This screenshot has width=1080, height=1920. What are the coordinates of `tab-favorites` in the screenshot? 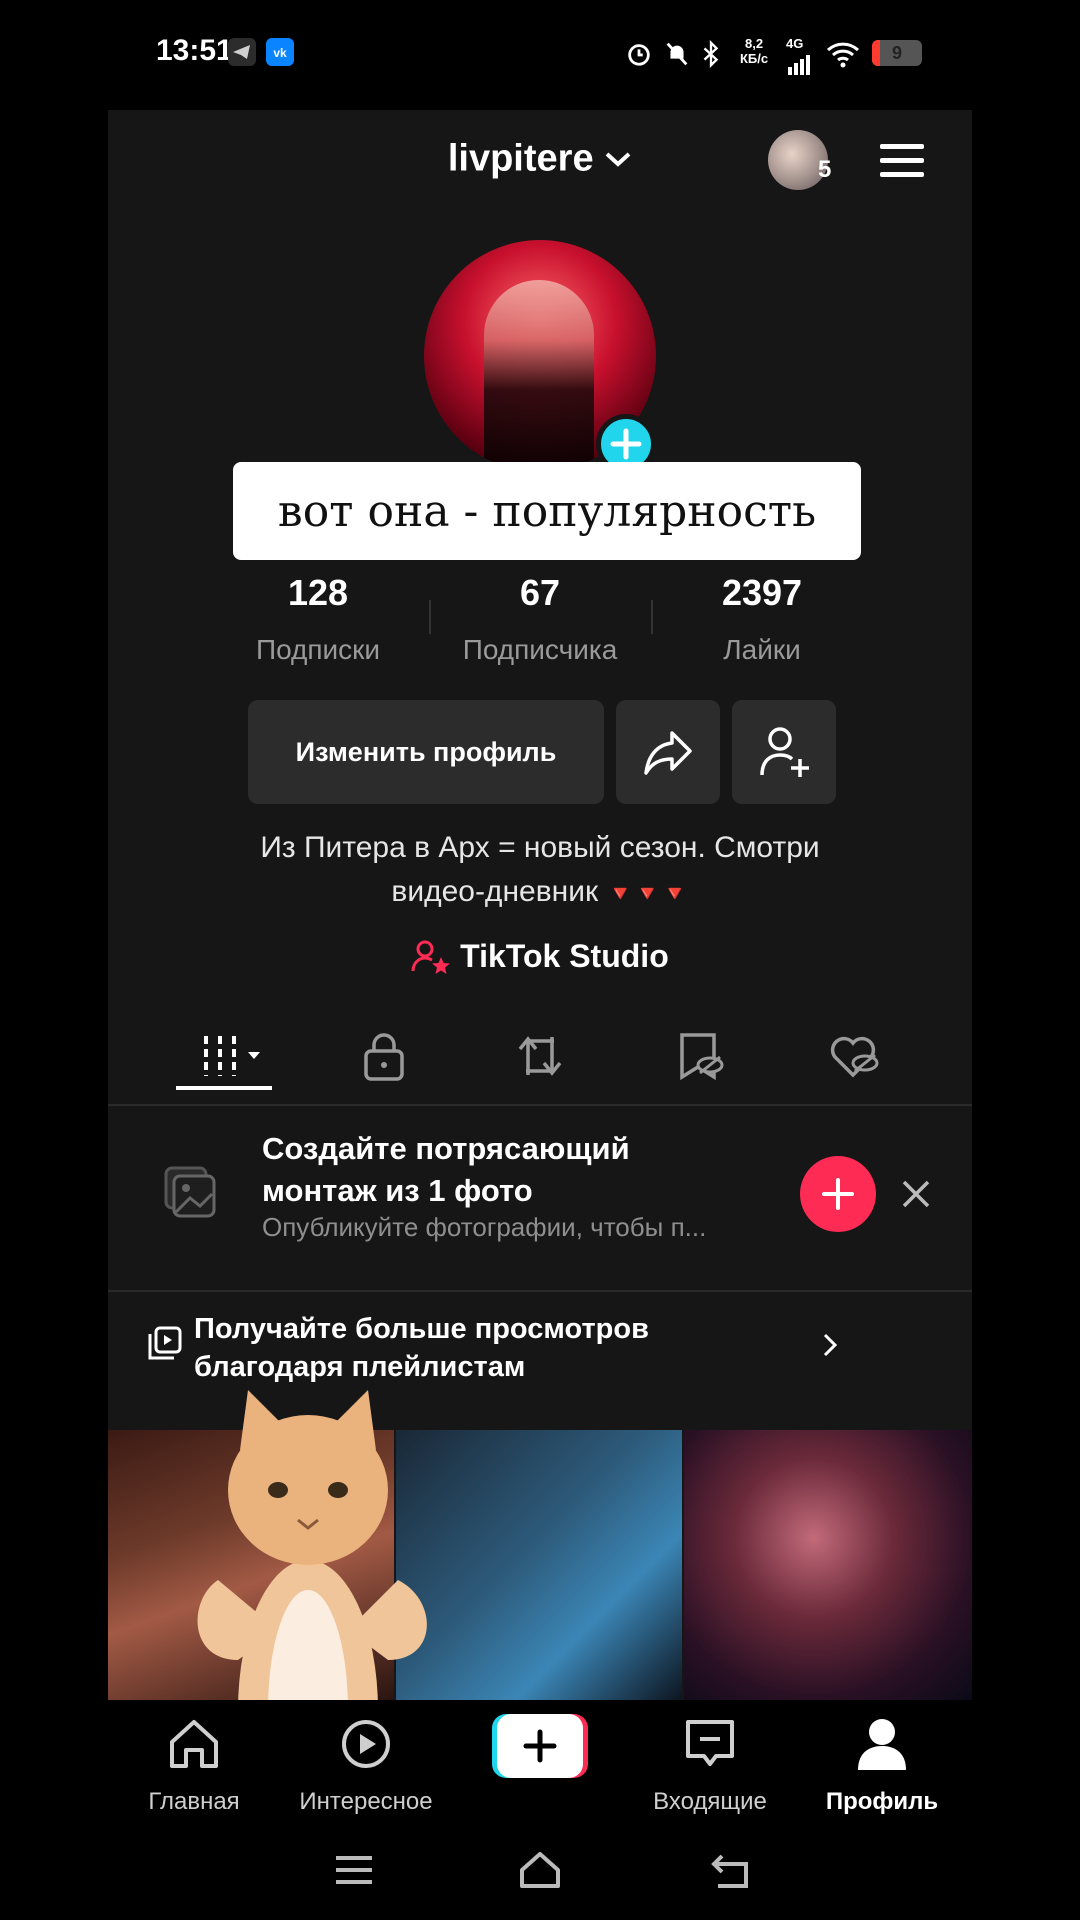 It's located at (700, 1056).